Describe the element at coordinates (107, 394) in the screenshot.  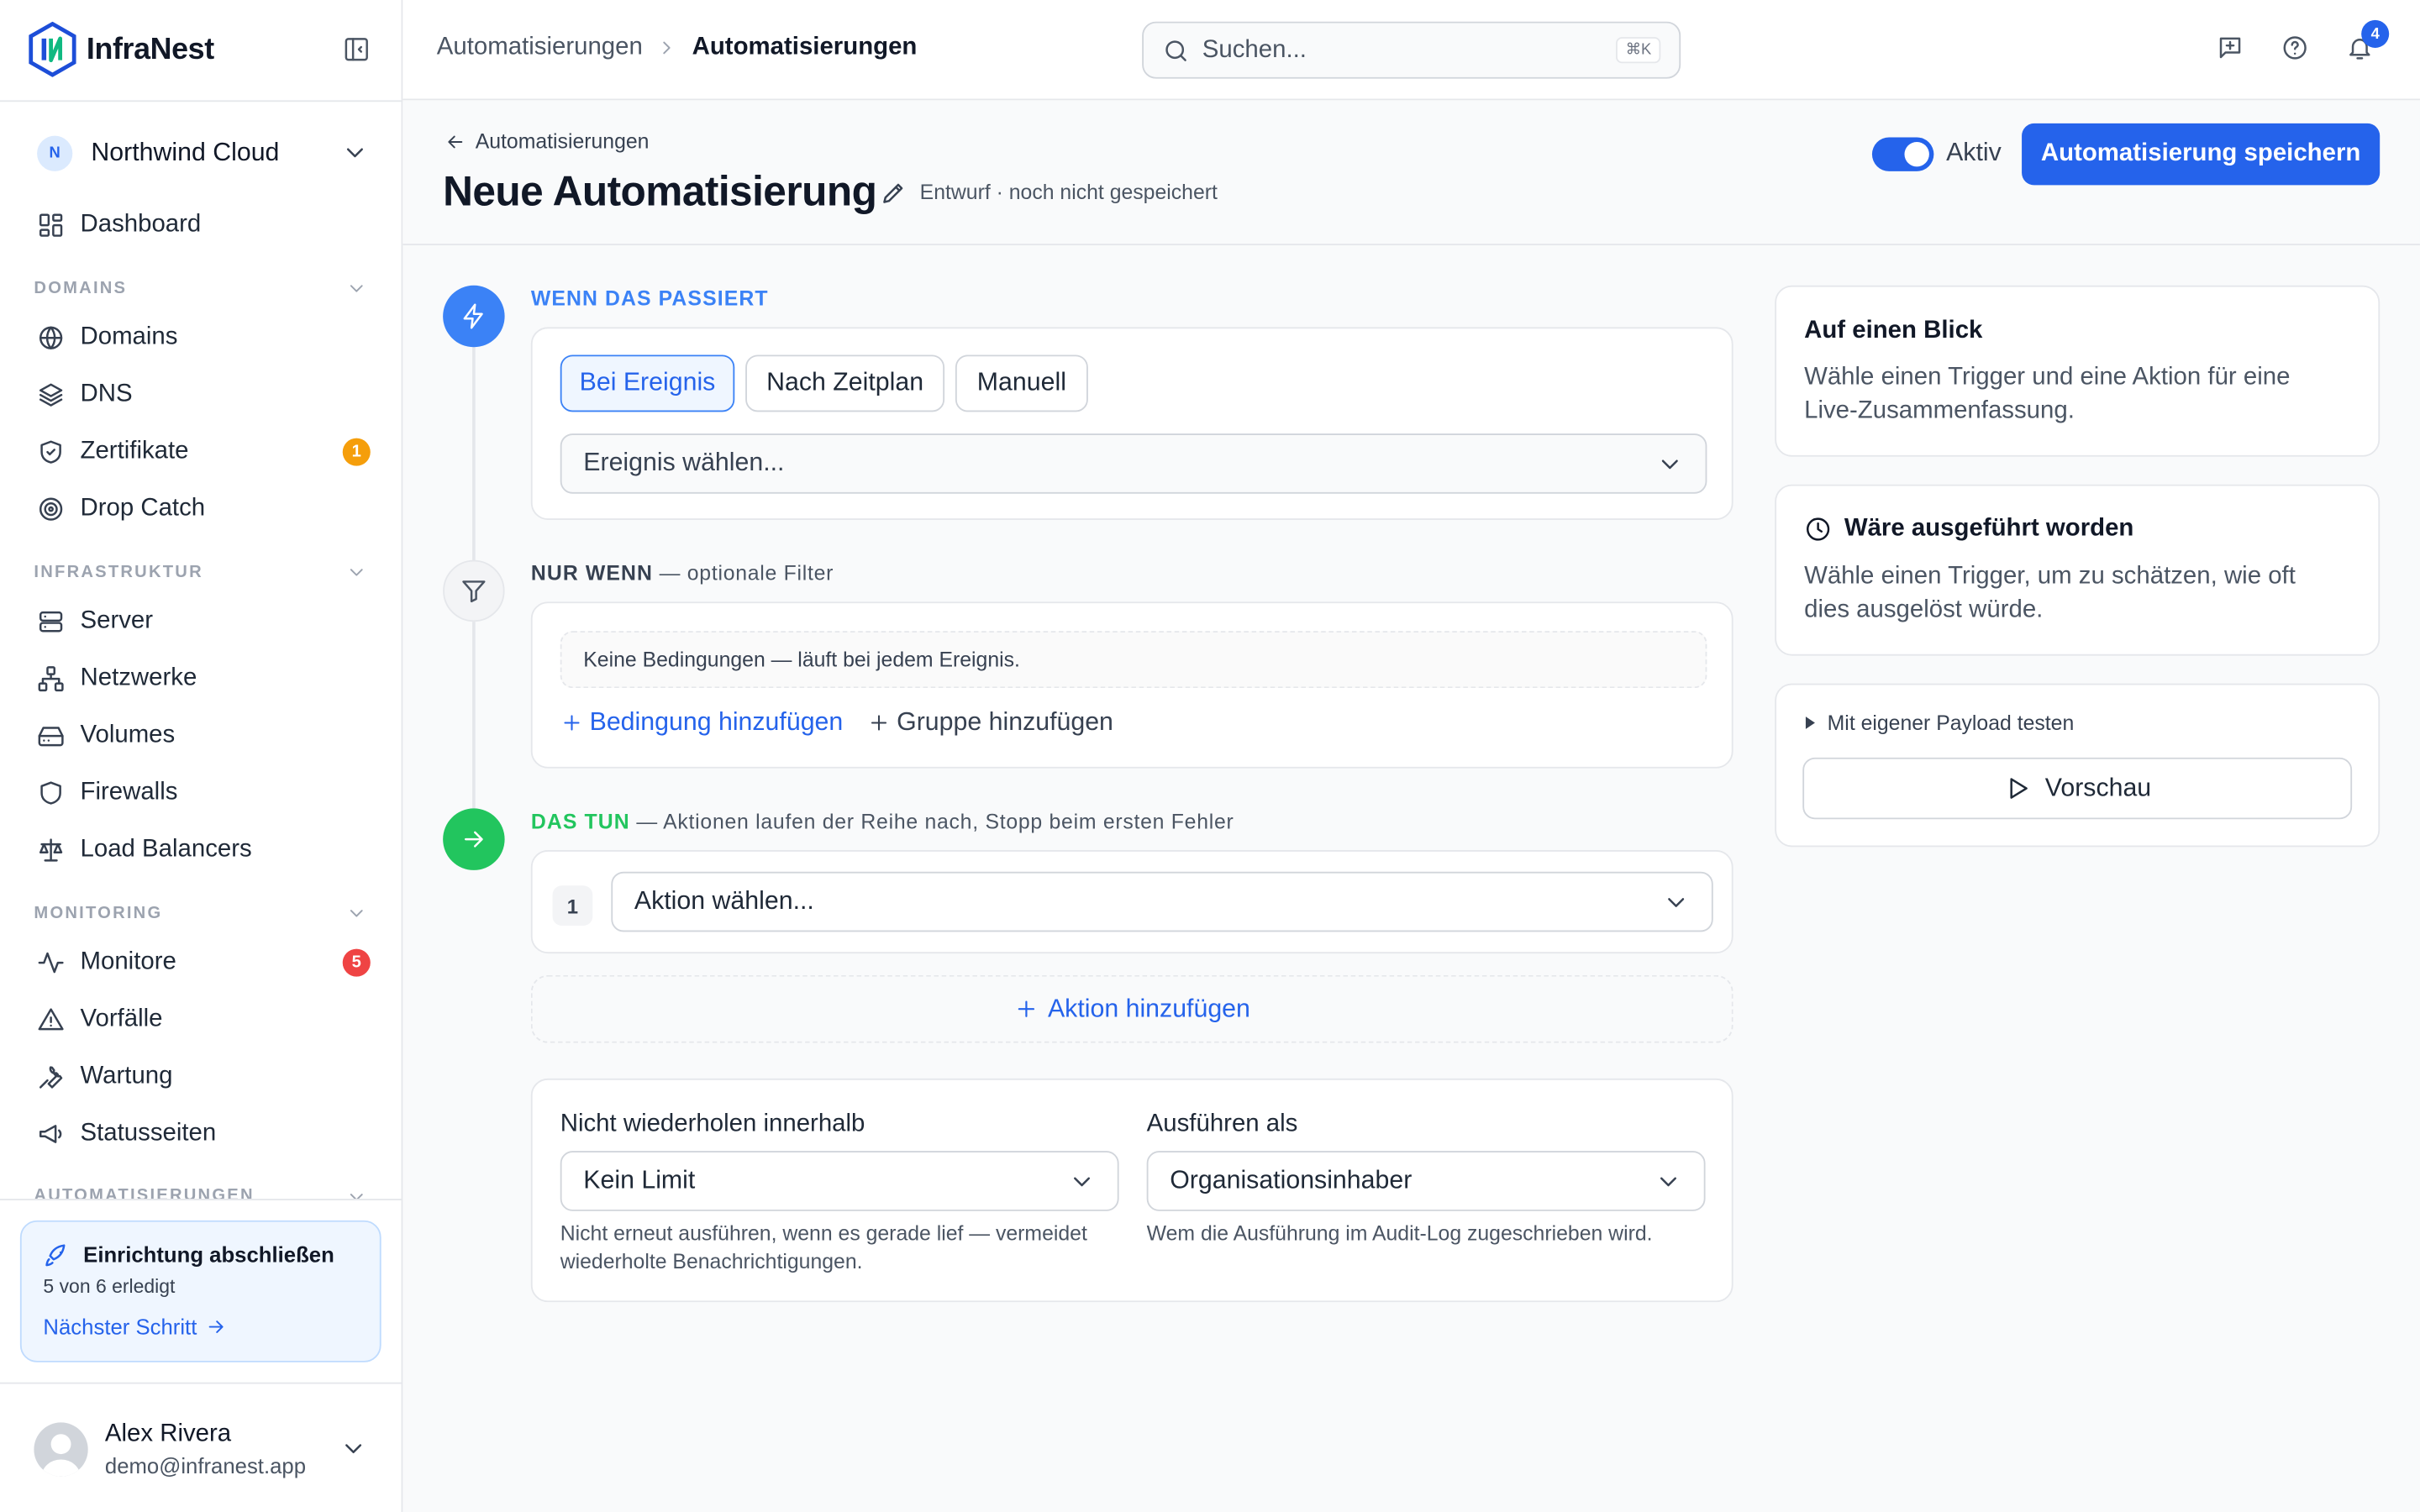
I see `sidebar-item-label: DNS` at that location.